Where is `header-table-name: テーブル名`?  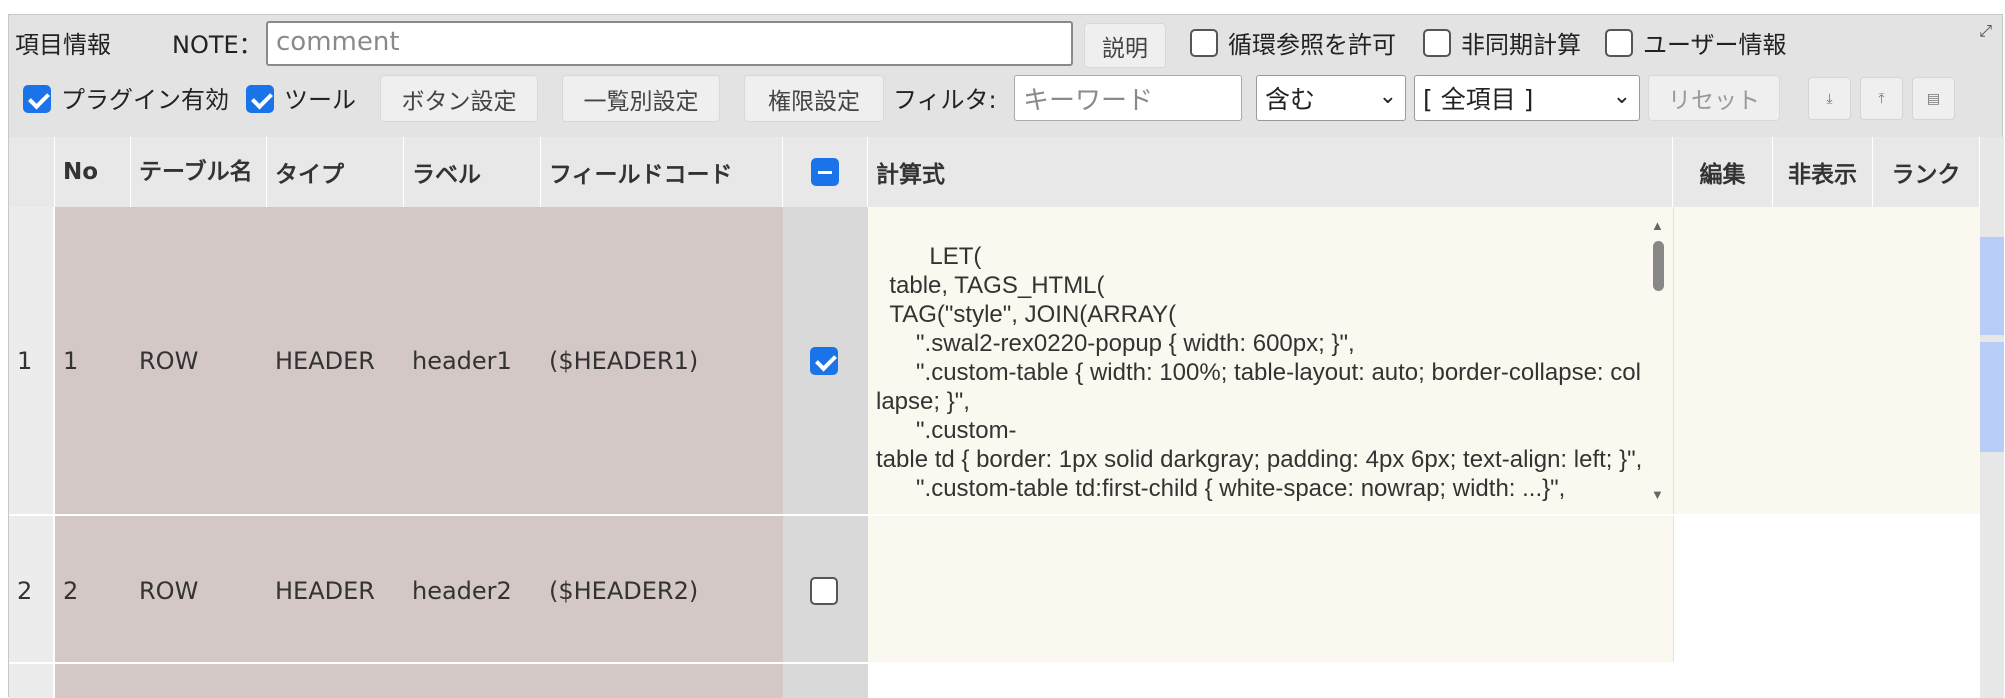
header-table-name: テーブル名 is located at coordinates (199, 172).